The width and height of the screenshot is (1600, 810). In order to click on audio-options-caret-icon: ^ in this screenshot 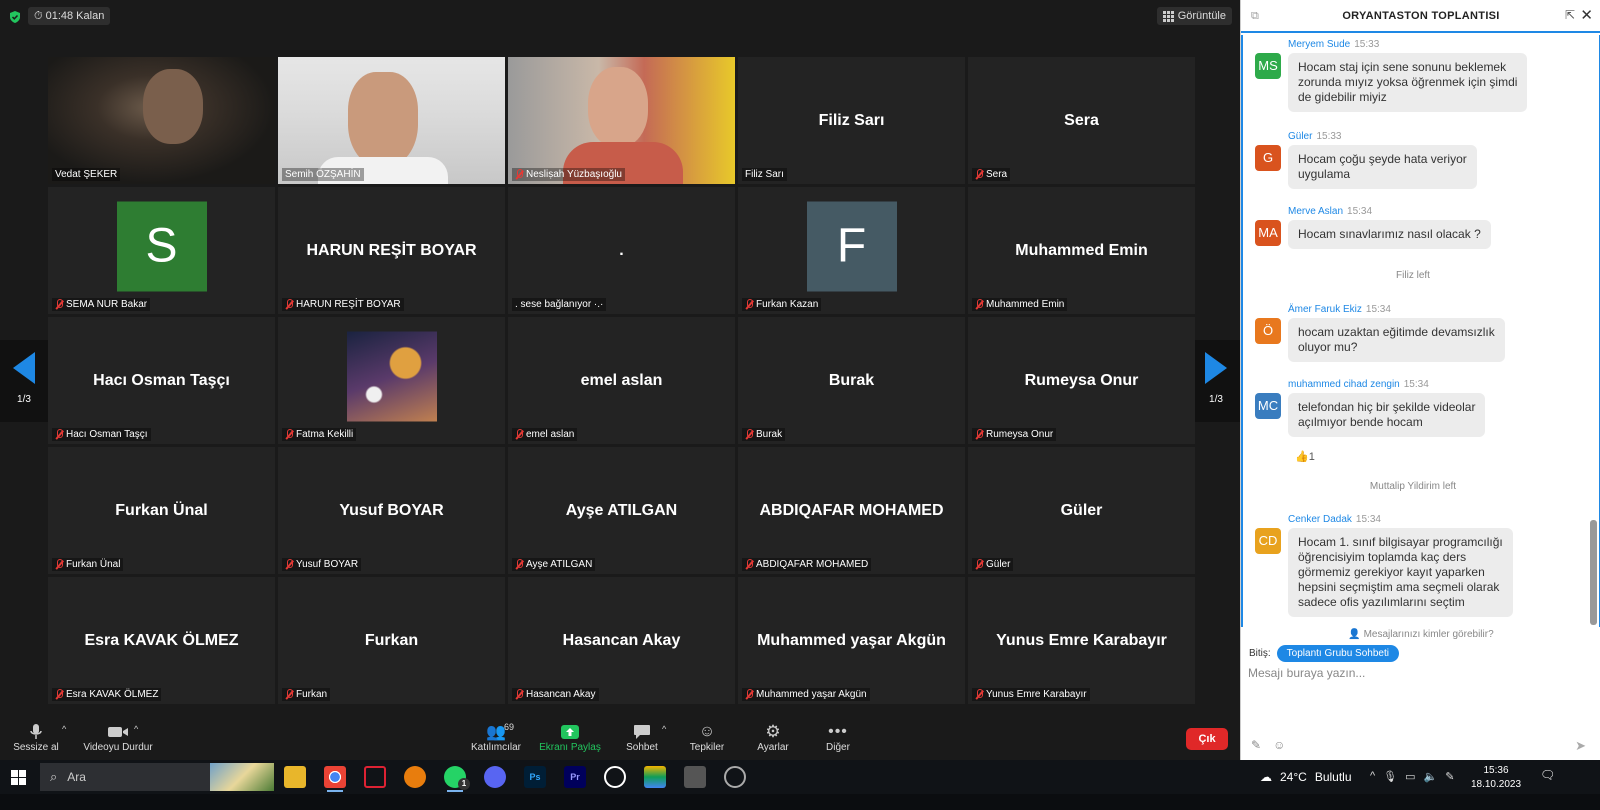, I will do `click(64, 729)`.